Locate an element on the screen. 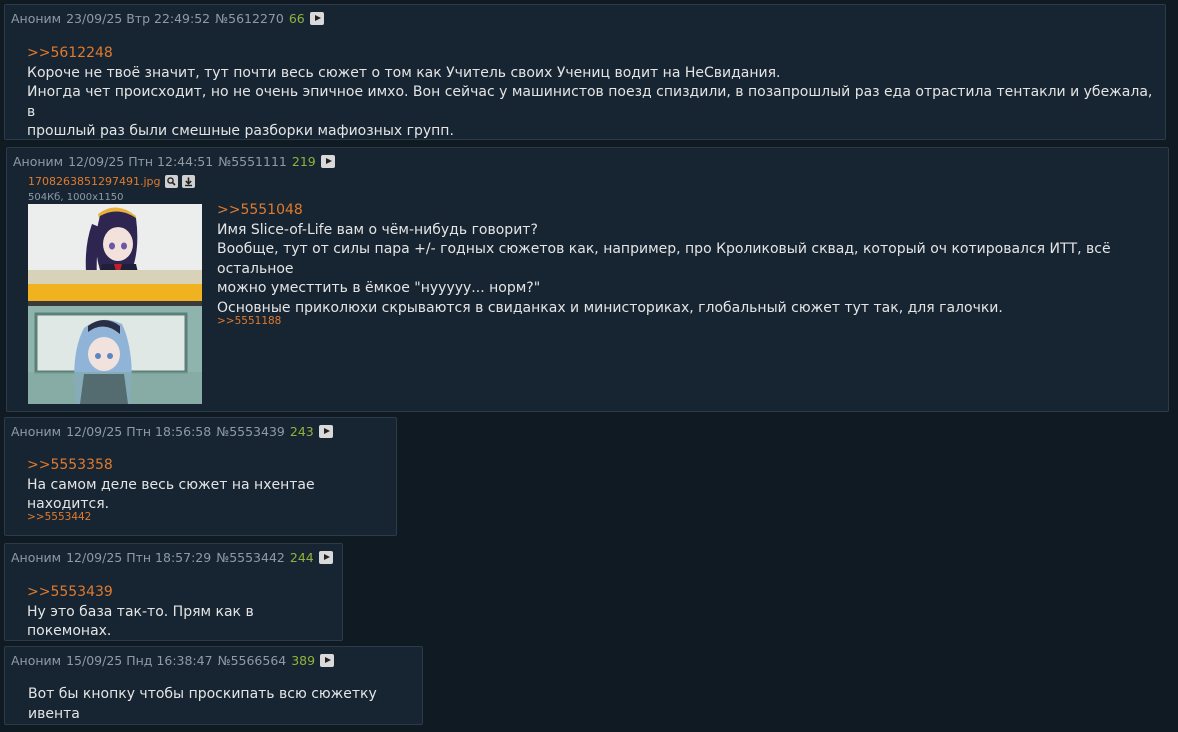  file-info: 504Кб, 1000x1150 is located at coordinates (76, 197).